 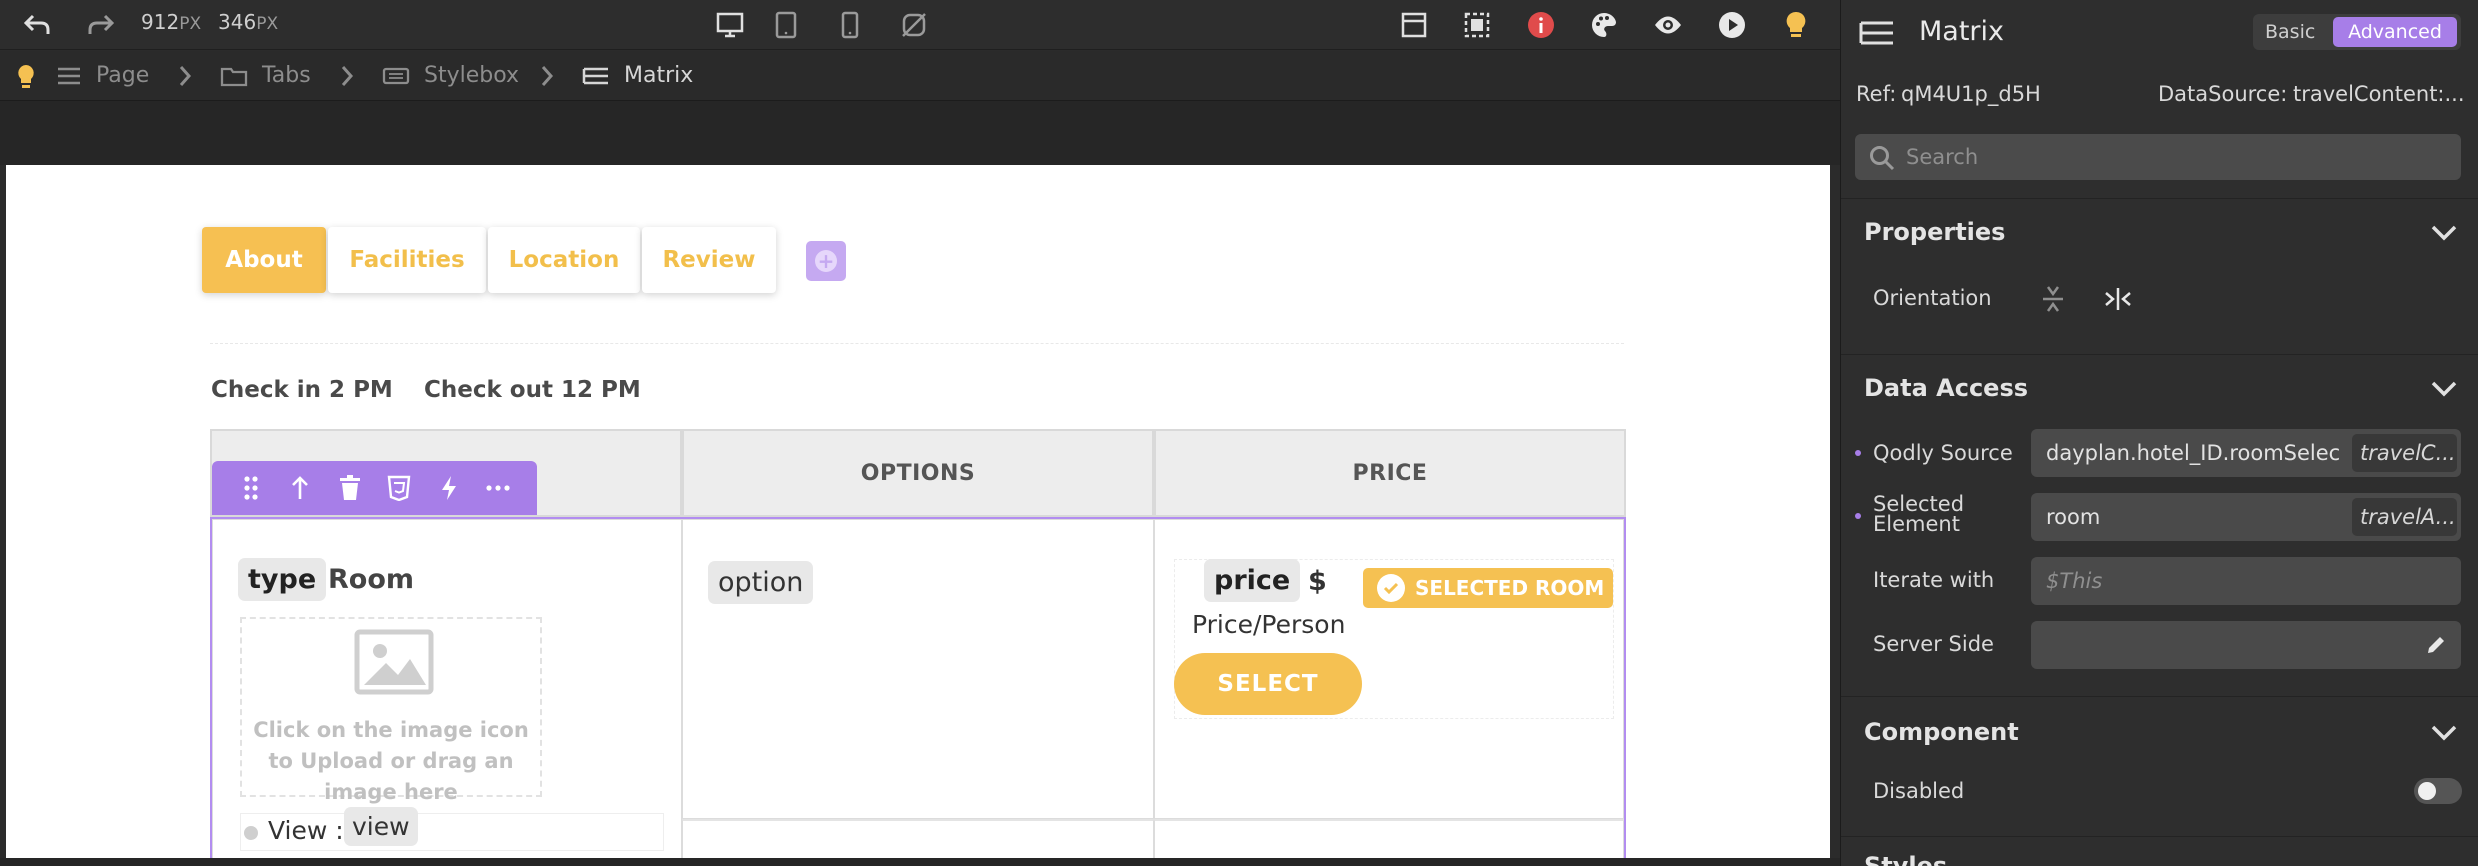 I want to click on search-icon, so click(x=1882, y=160).